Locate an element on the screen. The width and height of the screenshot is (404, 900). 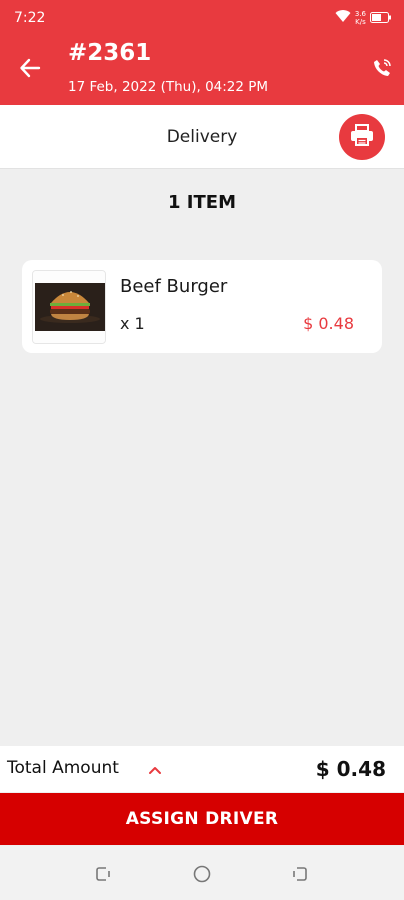
order-datetime: 17 Feb, 2022 (Thu), 04:22 PM is located at coordinates (168, 87).